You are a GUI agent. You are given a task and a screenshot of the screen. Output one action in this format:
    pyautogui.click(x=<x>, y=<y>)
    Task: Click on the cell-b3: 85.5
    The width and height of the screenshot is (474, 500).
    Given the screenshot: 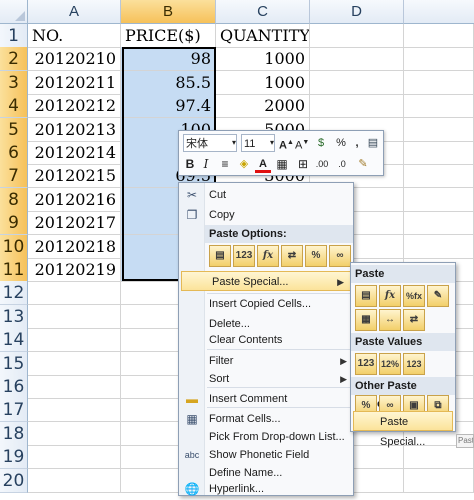 What is the action you would take?
    pyautogui.click(x=168, y=82)
    